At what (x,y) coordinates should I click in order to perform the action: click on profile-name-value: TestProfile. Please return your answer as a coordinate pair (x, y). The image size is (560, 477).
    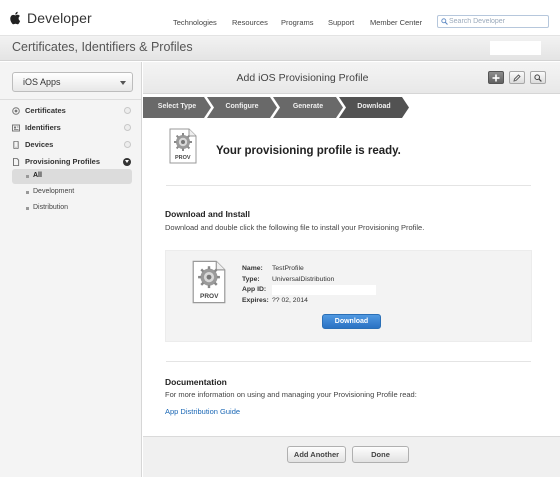
    Looking at the image, I should click on (288, 268).